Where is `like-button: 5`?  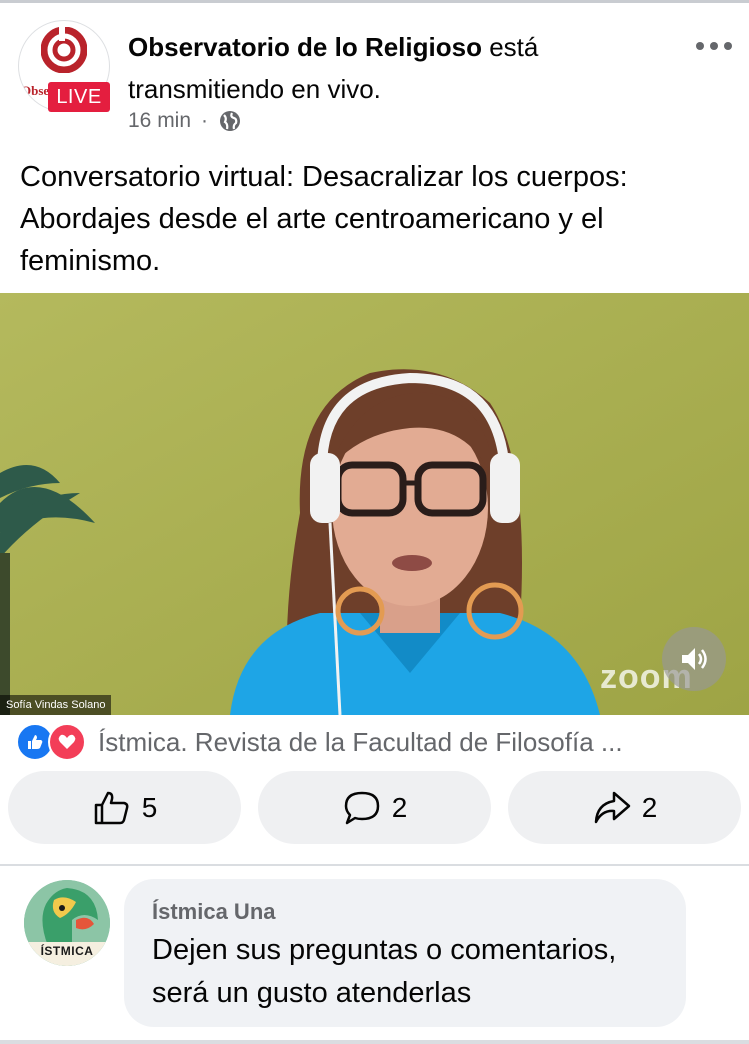 like-button: 5 is located at coordinates (124, 807).